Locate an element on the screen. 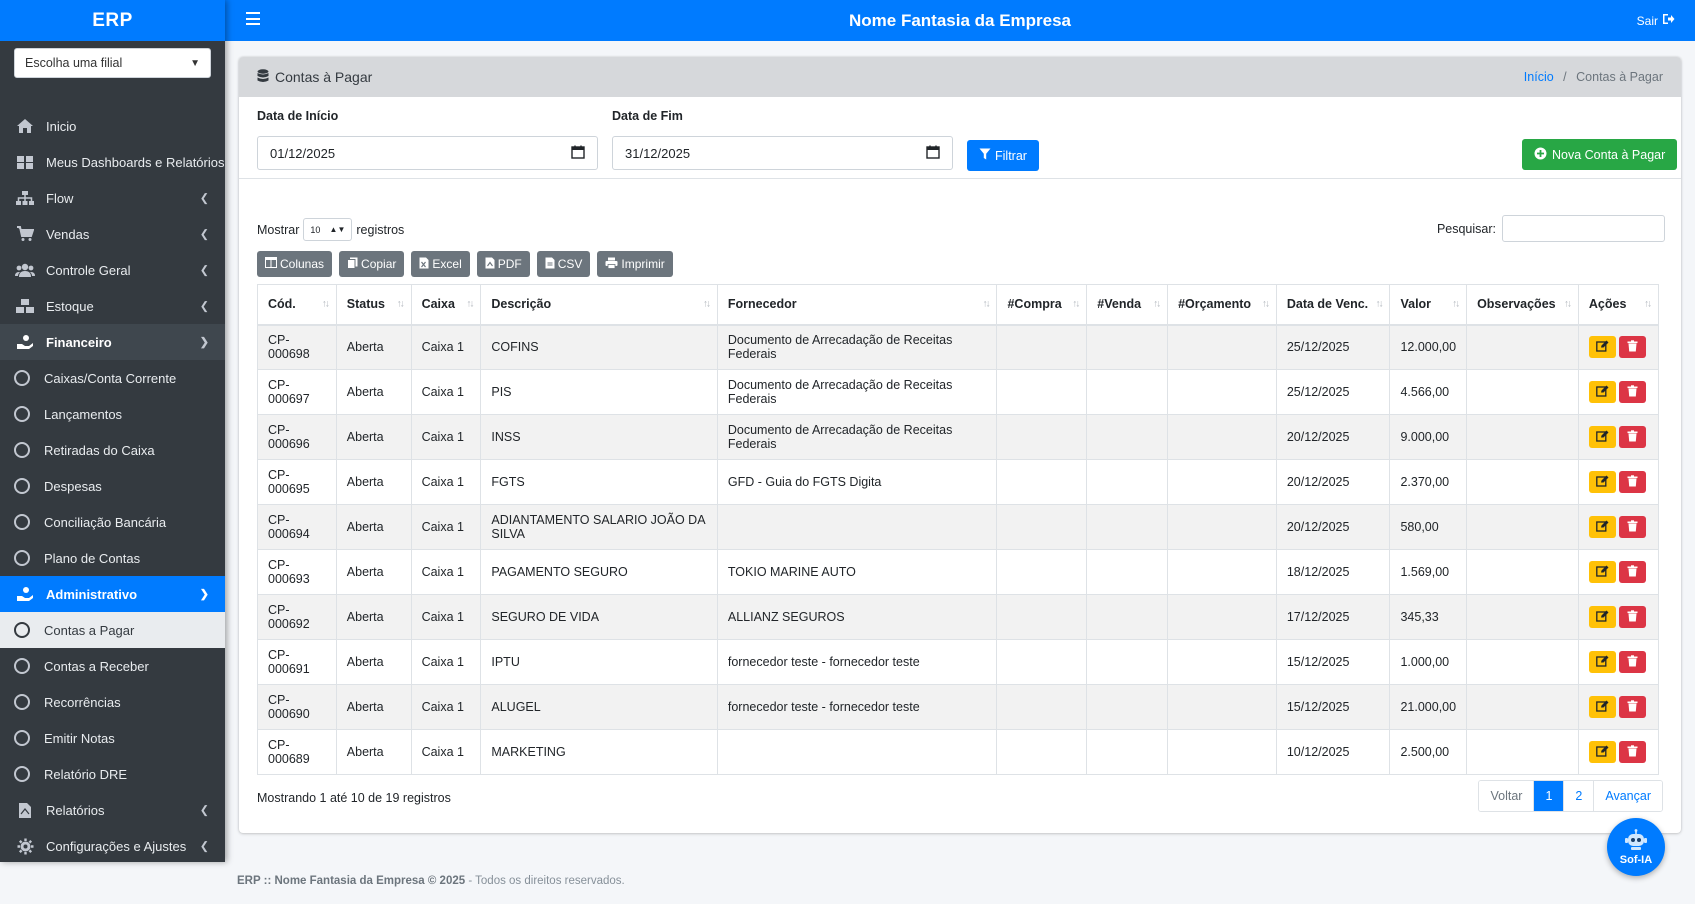 The height and width of the screenshot is (904, 1695). sitemap-icon is located at coordinates (25, 198).